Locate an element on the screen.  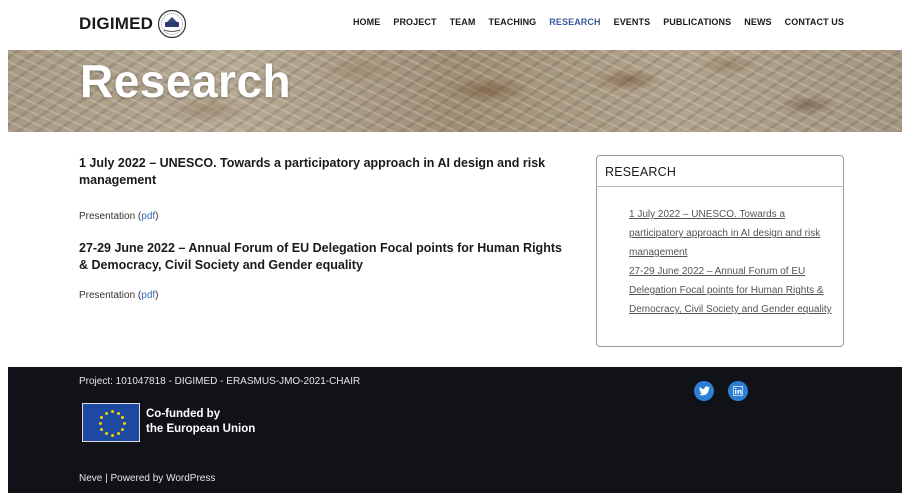
eu-cofunded-label: Co-funded by the European Union is located at coordinates (200, 422).